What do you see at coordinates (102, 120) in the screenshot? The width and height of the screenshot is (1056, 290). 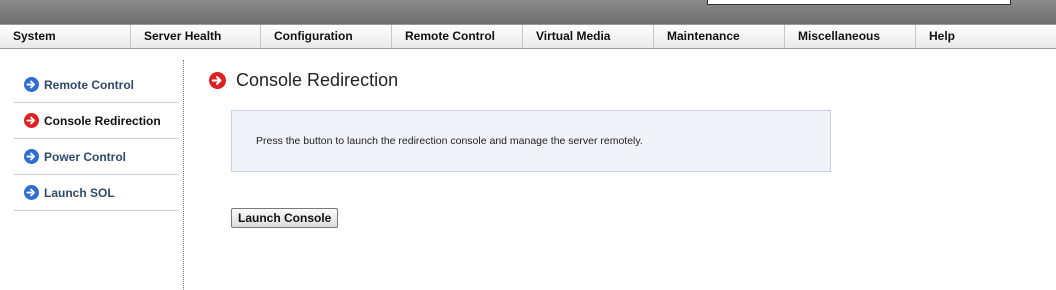 I see `sidebar-item-label: Console Redirection` at bounding box center [102, 120].